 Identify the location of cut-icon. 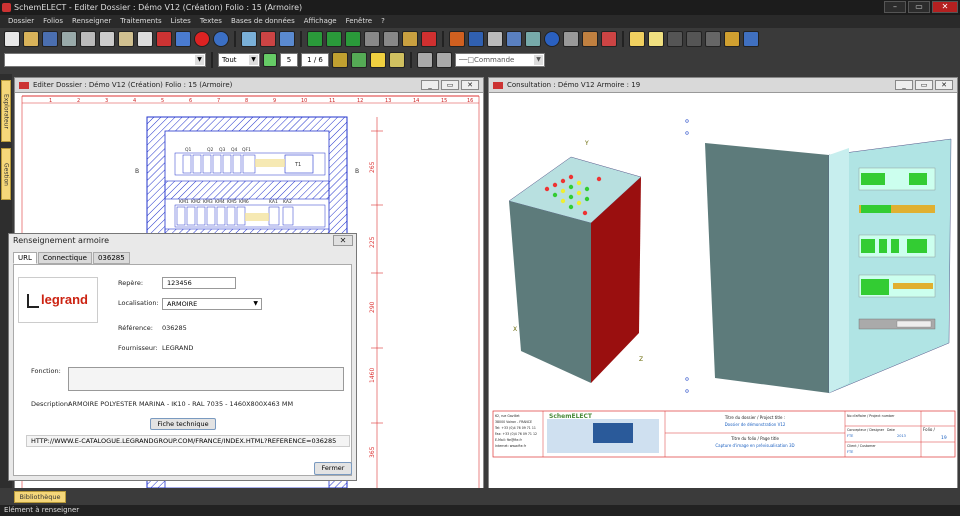
(88, 39).